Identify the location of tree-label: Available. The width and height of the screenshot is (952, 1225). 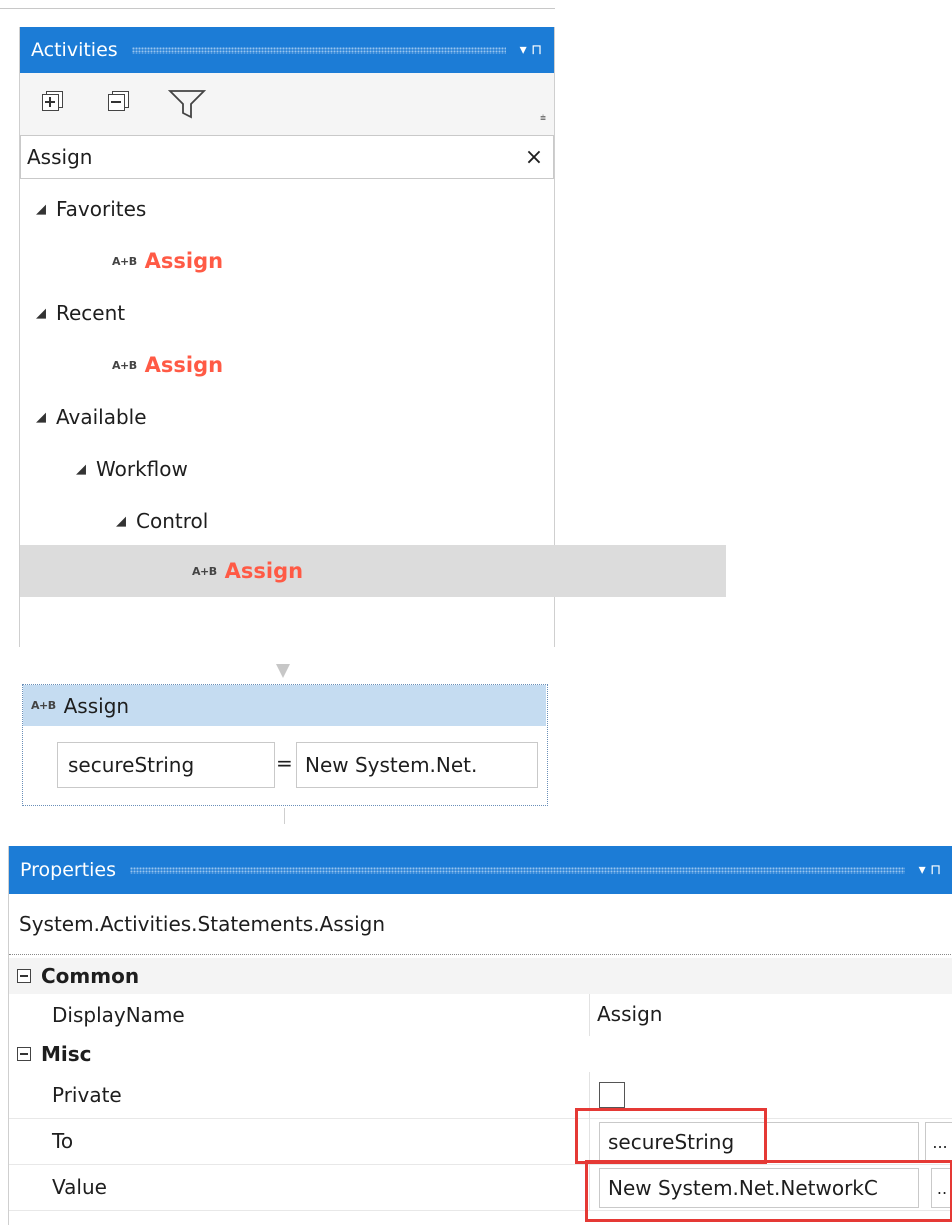
(101, 417).